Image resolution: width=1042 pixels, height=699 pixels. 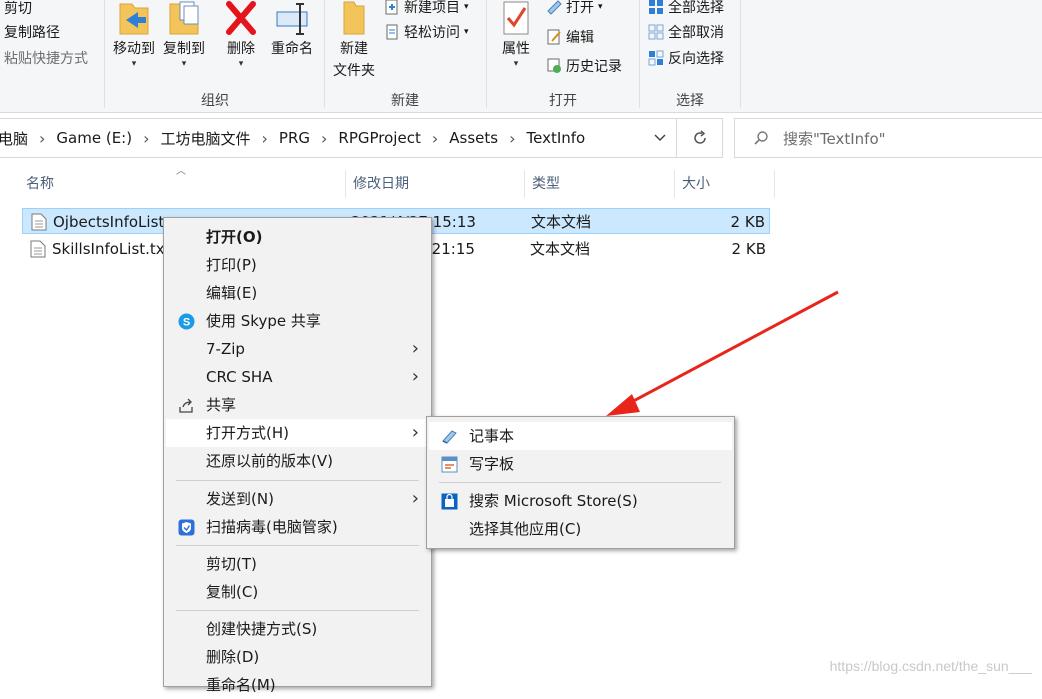 What do you see at coordinates (555, 138) in the screenshot?
I see `breadcrumb-item: TextInfo` at bounding box center [555, 138].